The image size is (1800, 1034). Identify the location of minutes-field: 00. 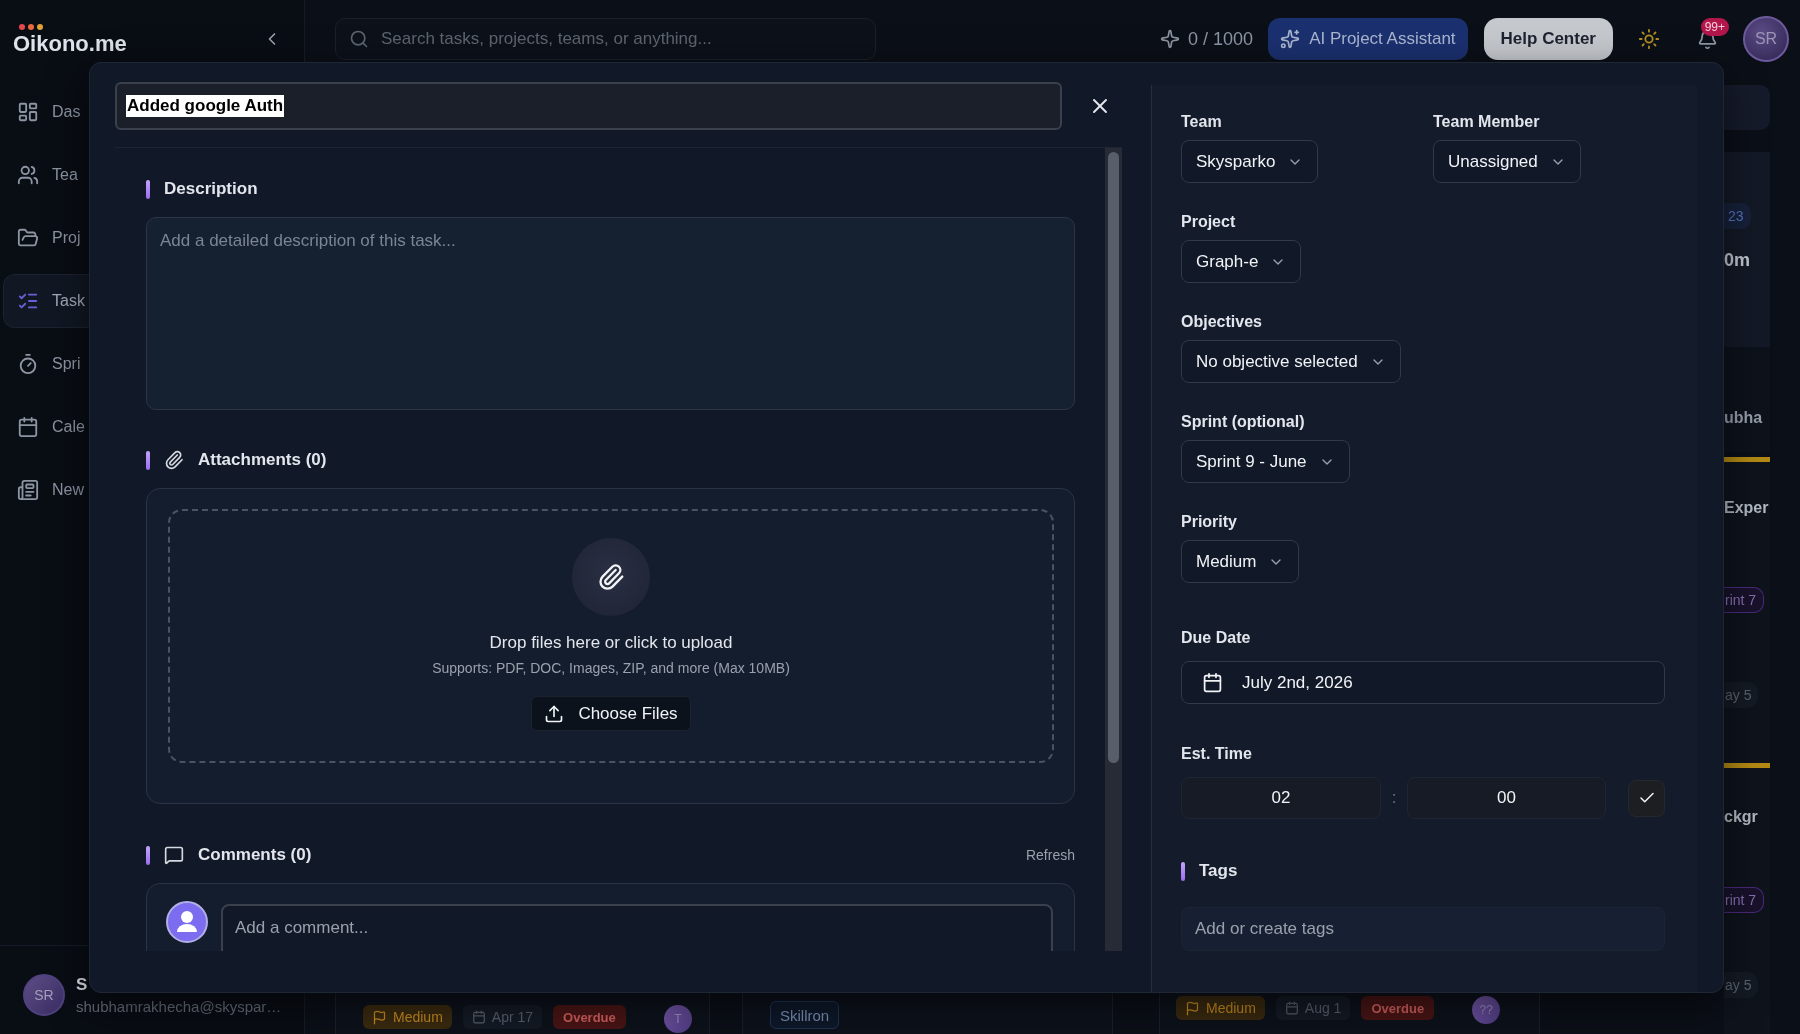
(1506, 798).